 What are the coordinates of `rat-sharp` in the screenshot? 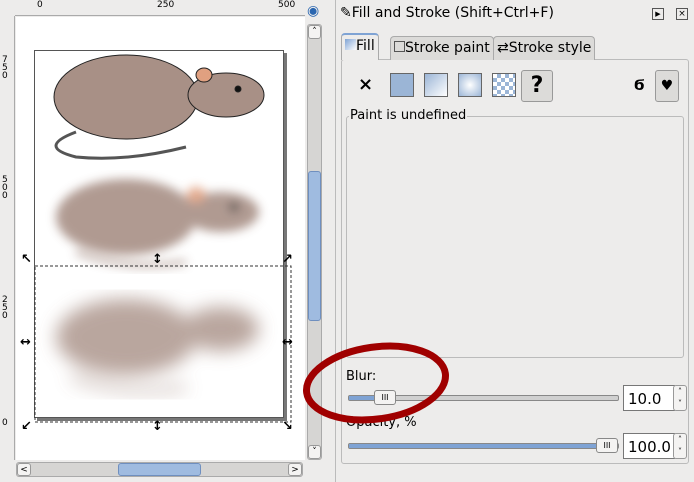 It's located at (159, 107).